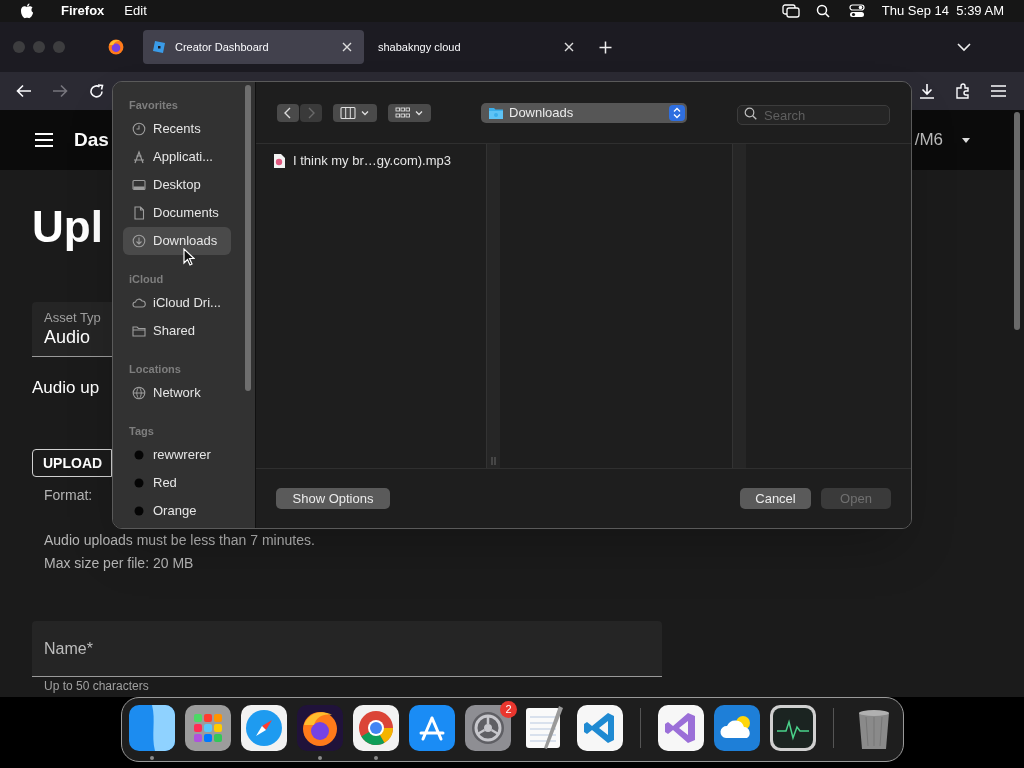 The height and width of the screenshot is (768, 1024). Describe the element at coordinates (177, 213) in the screenshot. I see `sidebar-item: Documents` at that location.